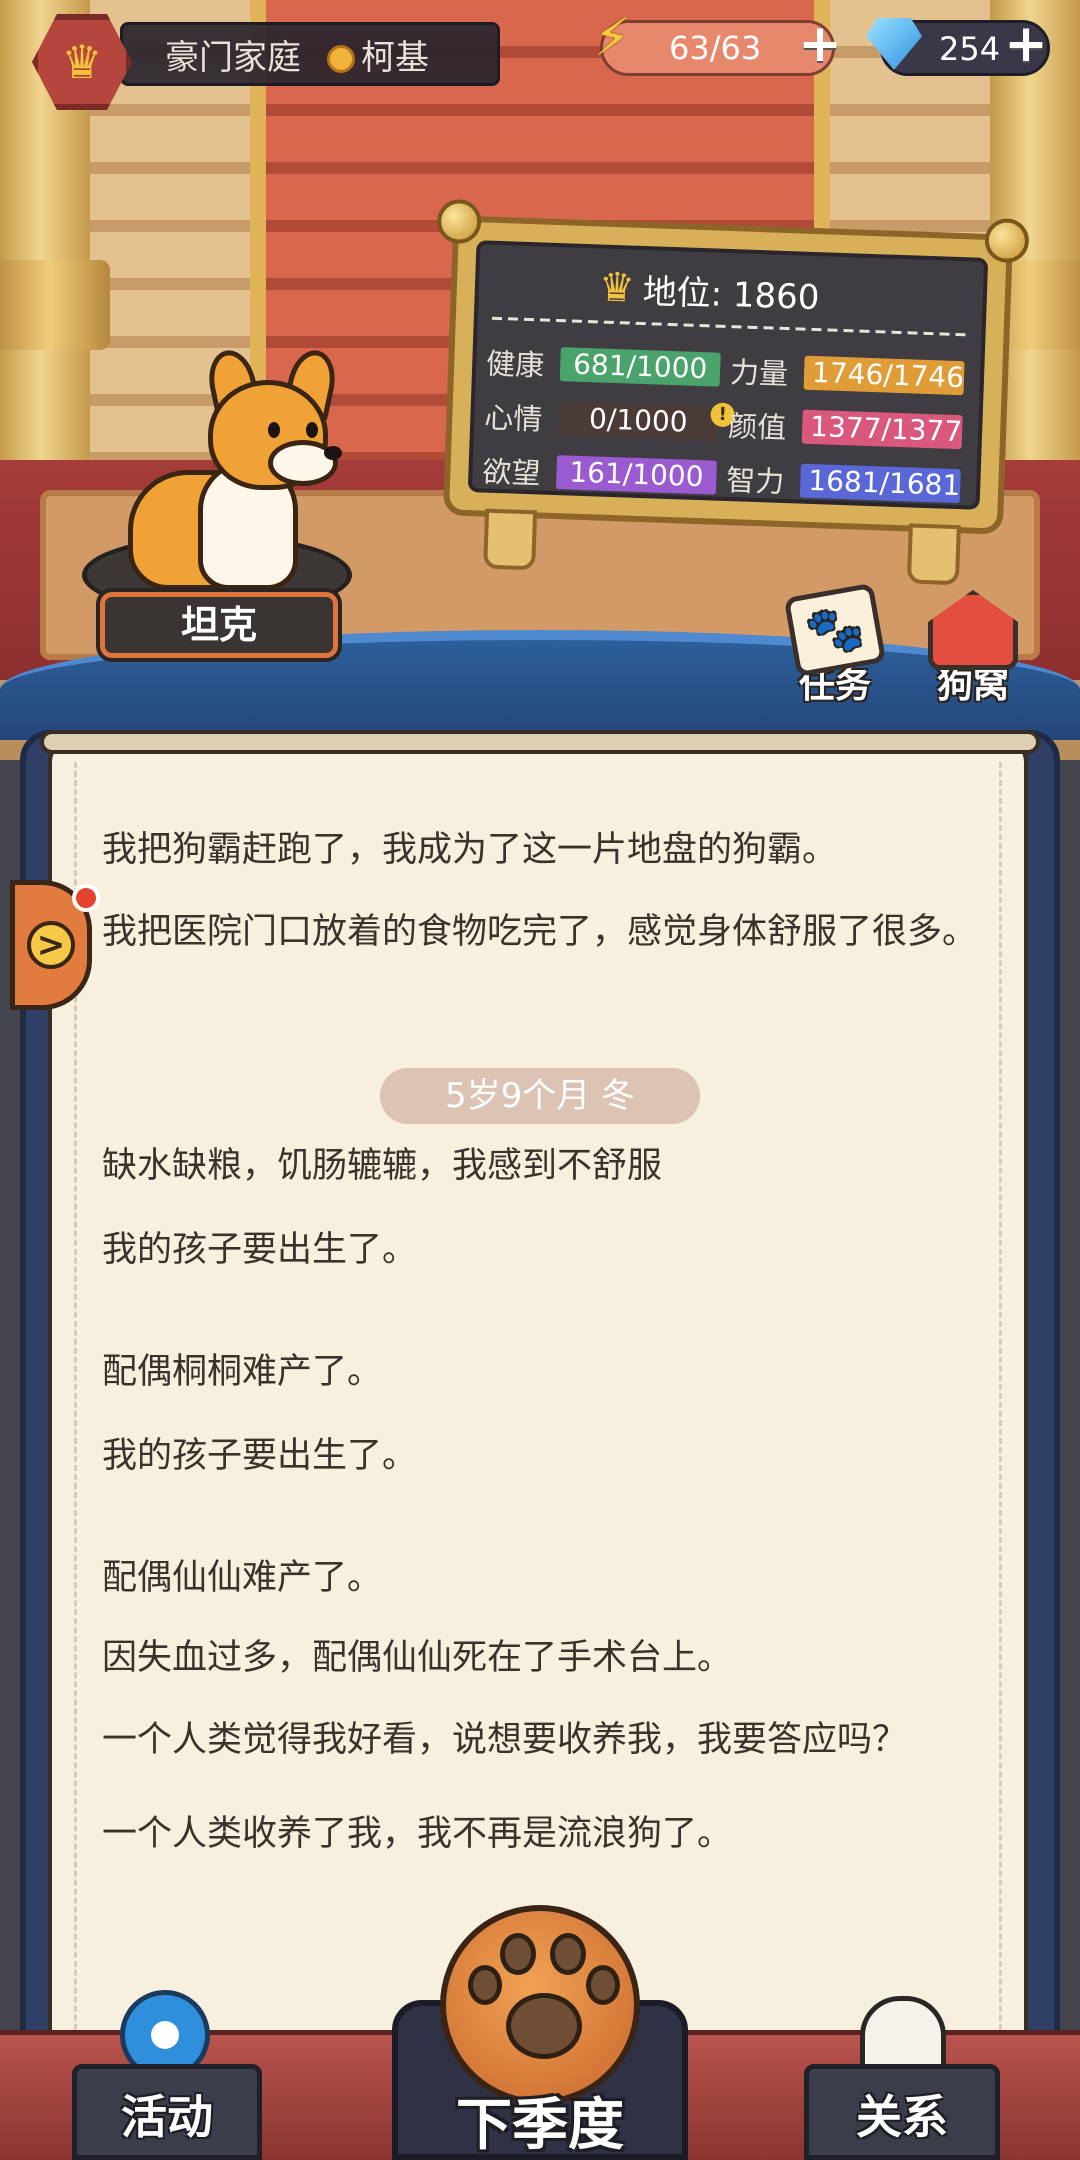  Describe the element at coordinates (459, 221) in the screenshot. I see `board-knob-icon` at that location.